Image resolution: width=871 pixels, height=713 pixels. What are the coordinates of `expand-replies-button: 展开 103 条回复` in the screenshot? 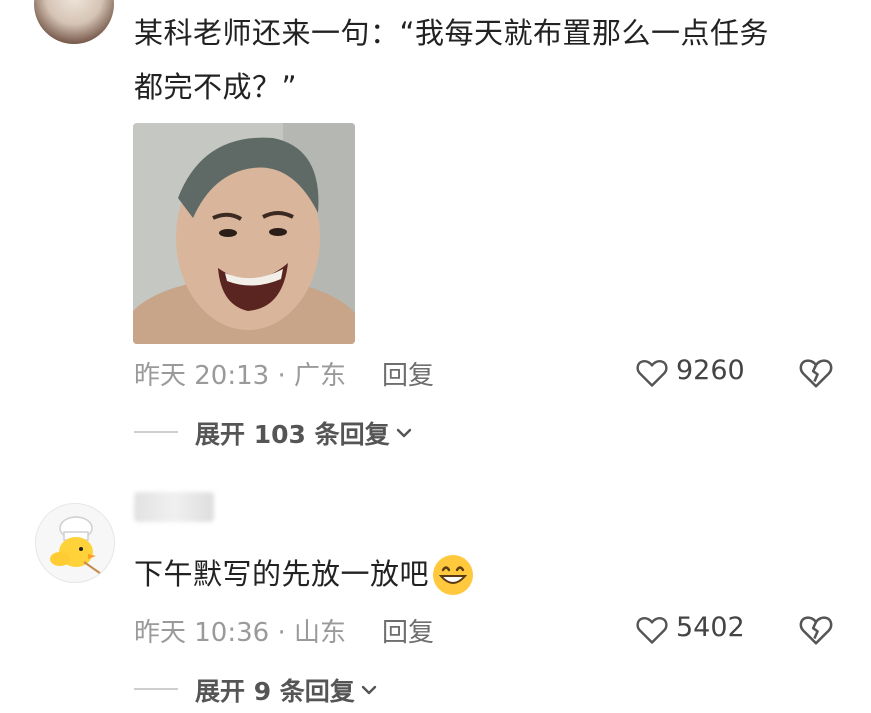 It's located at (304, 433).